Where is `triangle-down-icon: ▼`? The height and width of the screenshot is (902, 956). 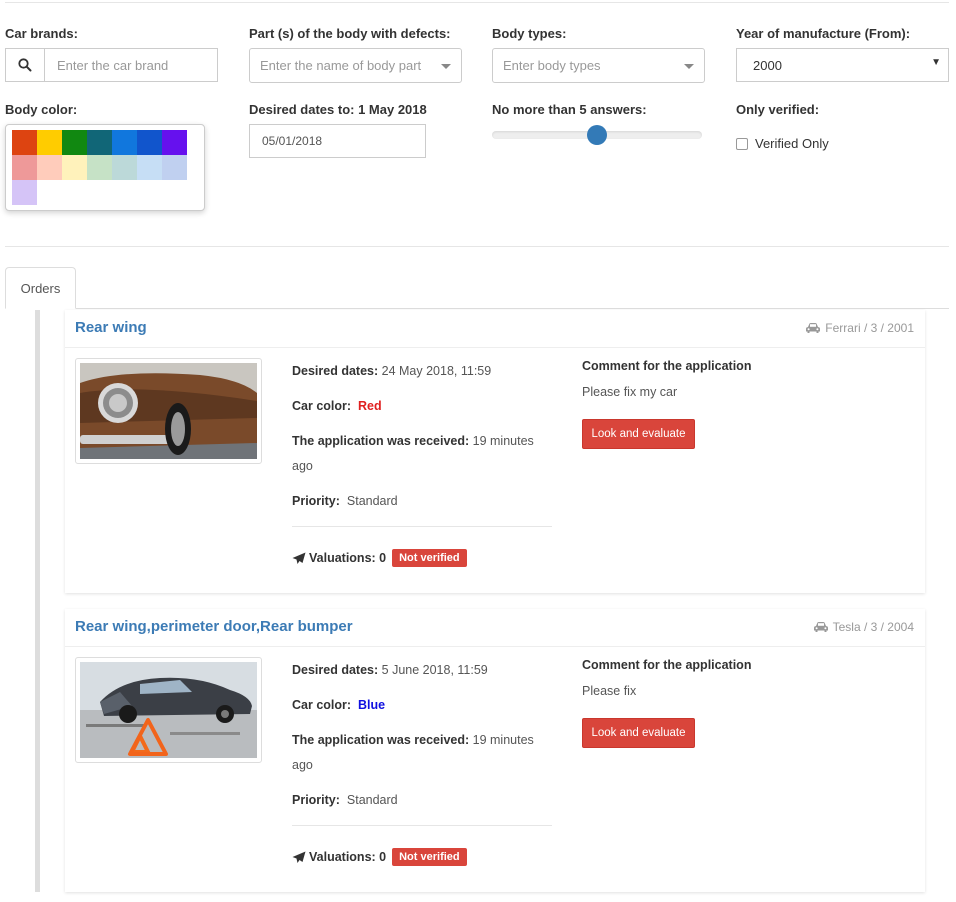 triangle-down-icon: ▼ is located at coordinates (936, 62).